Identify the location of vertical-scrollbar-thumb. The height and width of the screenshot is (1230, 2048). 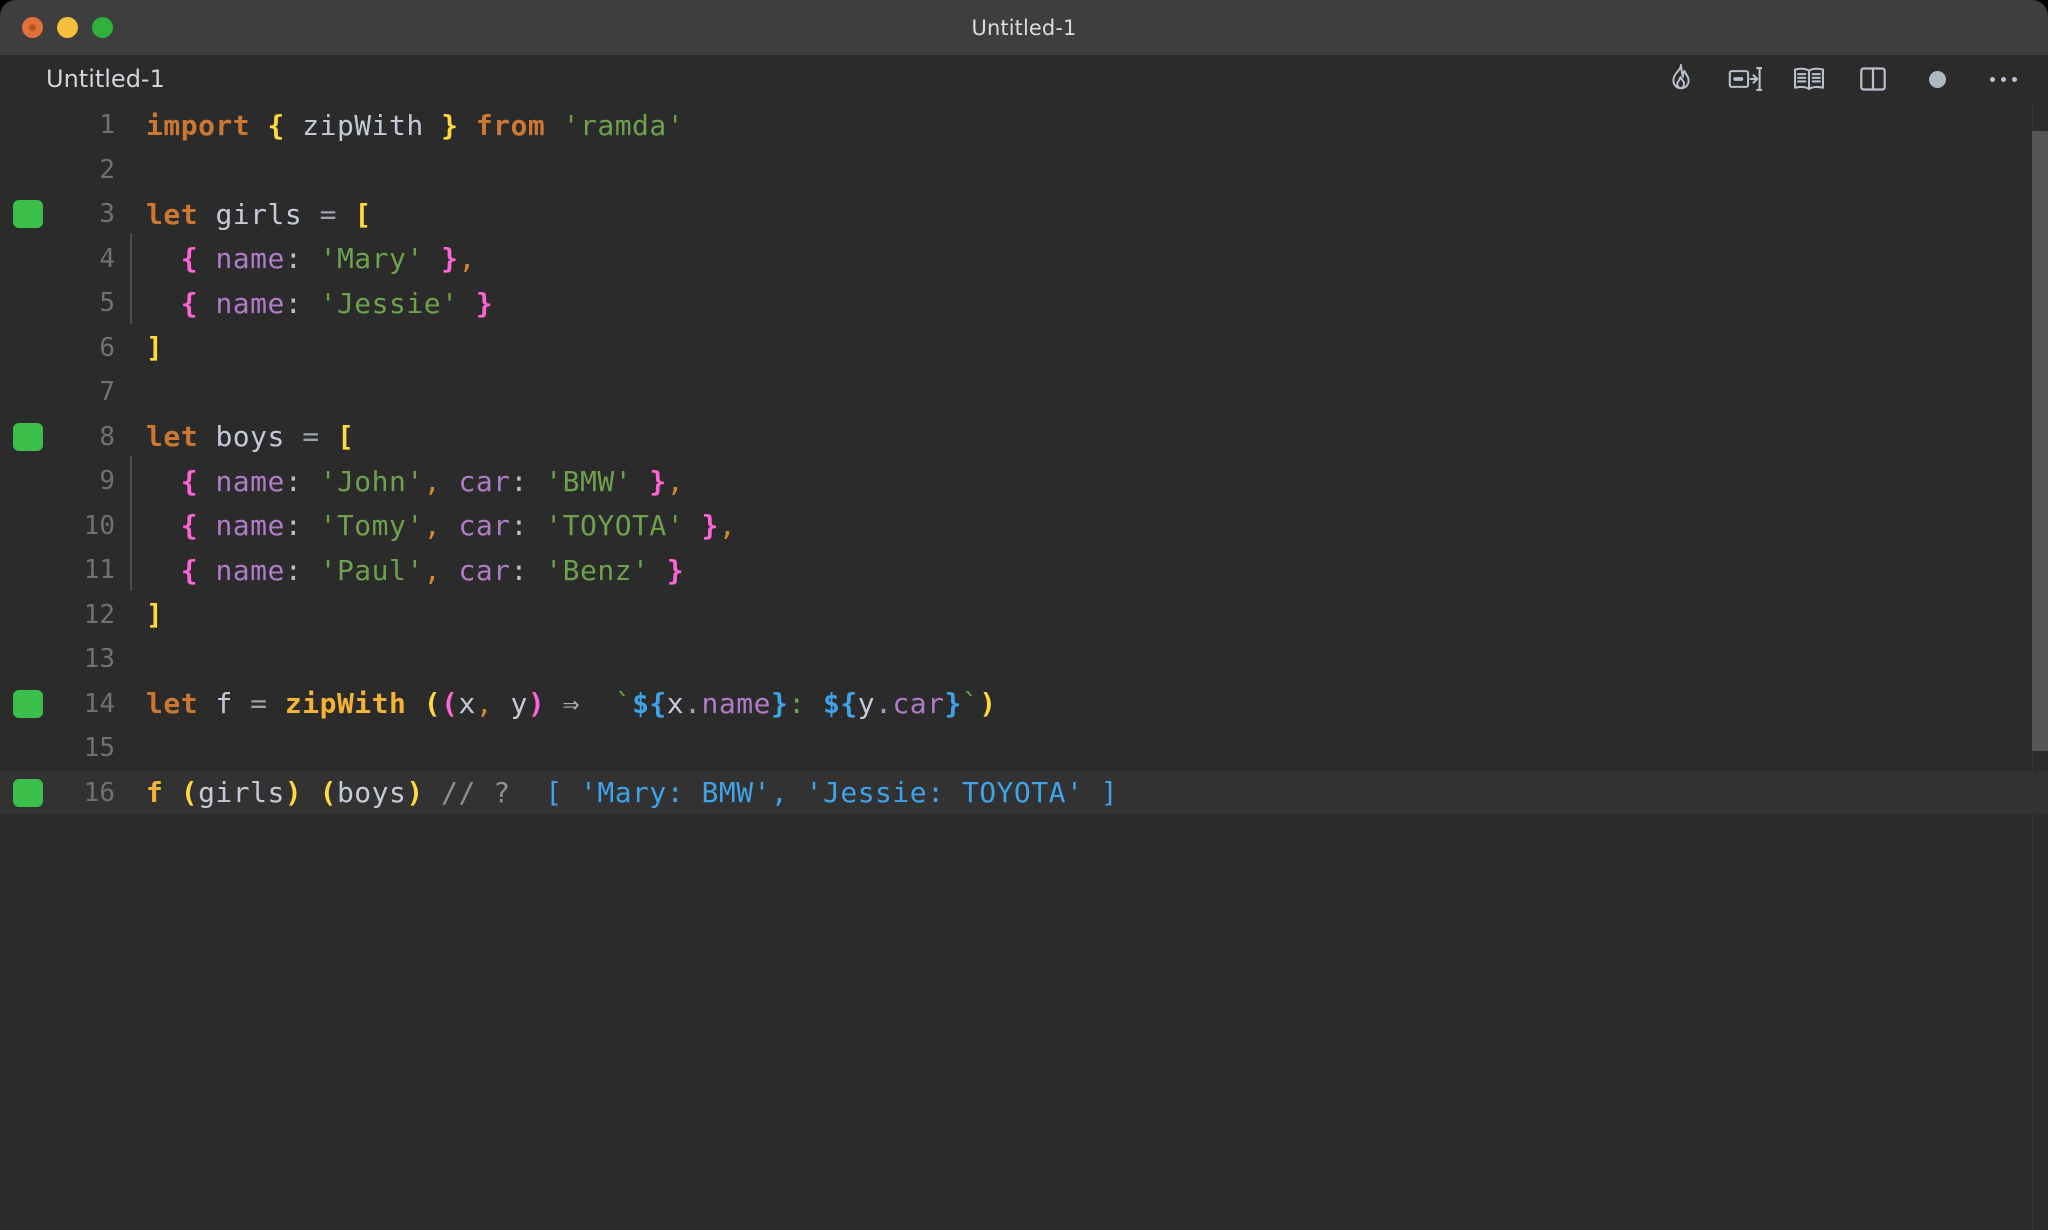
(2040, 441).